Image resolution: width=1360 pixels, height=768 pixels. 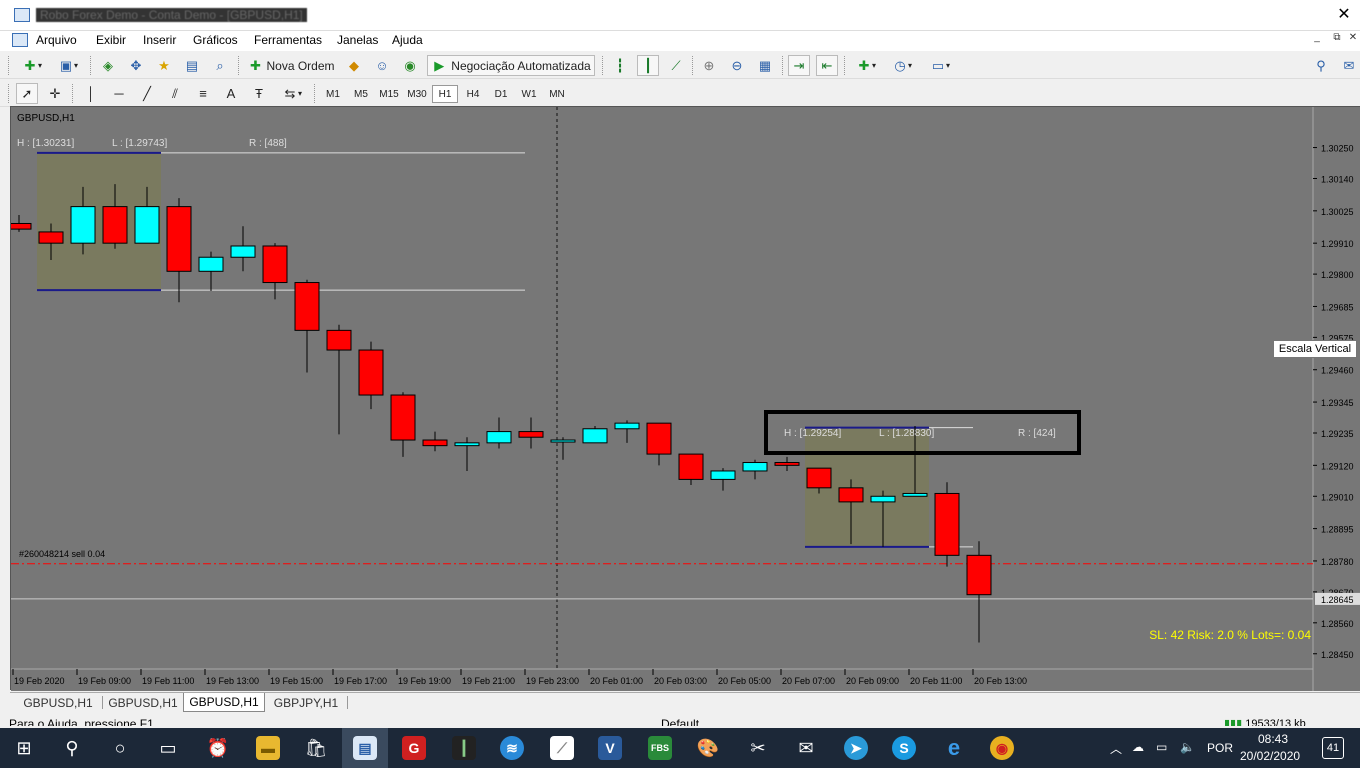 I want to click on chrome-app: ◉, so click(x=1002, y=748).